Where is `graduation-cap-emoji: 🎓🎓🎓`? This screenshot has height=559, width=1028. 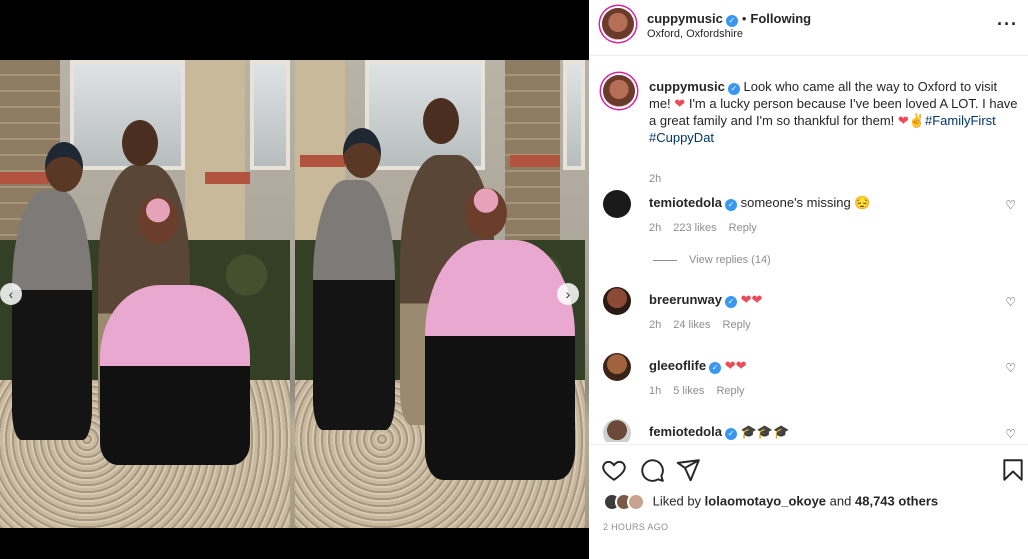 graduation-cap-emoji: 🎓🎓🎓 is located at coordinates (765, 431).